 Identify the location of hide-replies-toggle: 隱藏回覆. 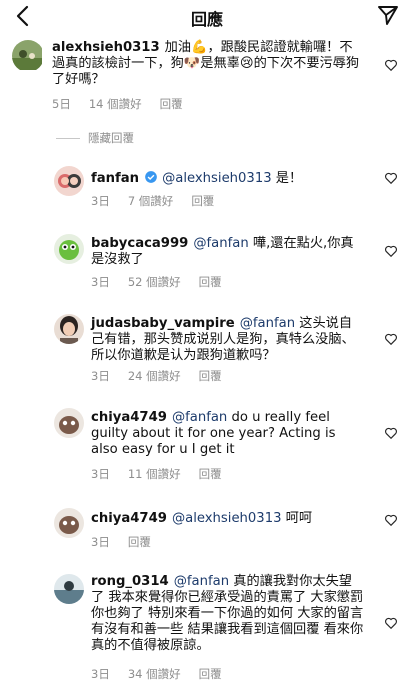
(95, 138).